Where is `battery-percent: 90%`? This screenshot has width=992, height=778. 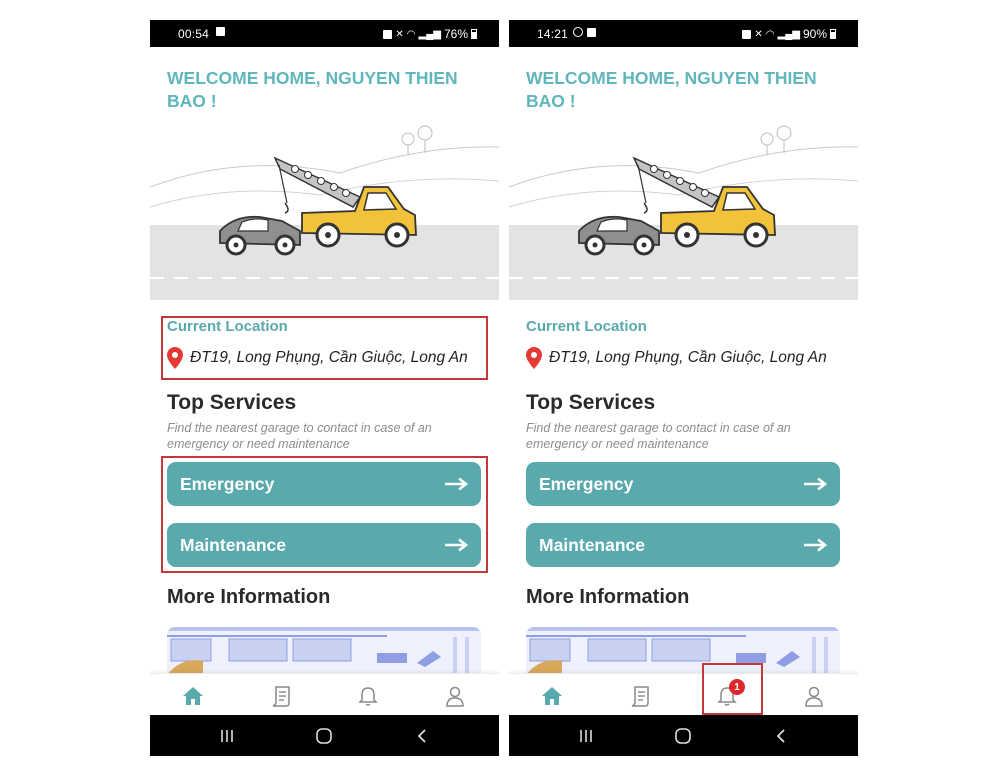
battery-percent: 90% is located at coordinates (814, 34).